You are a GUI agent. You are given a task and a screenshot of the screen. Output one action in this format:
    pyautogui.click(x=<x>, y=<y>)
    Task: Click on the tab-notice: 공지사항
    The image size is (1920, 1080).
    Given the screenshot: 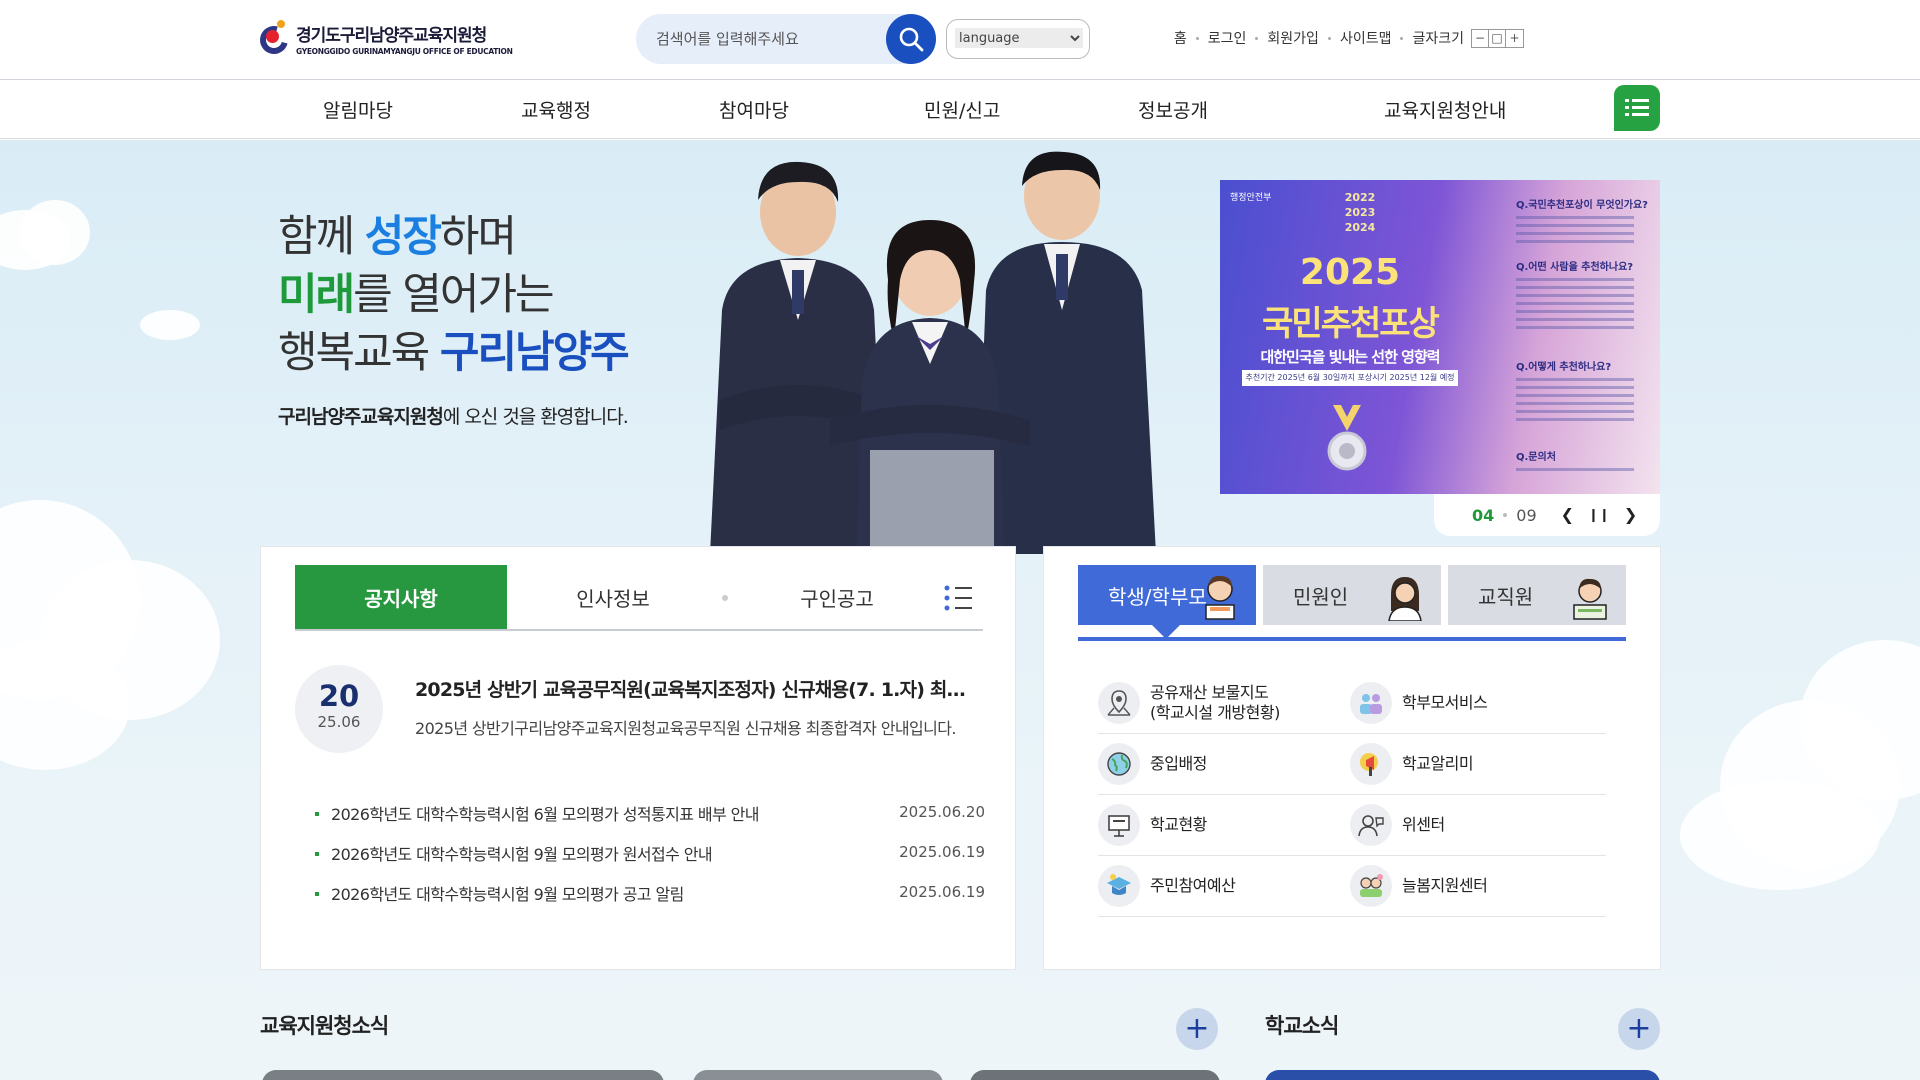 What is the action you would take?
    pyautogui.click(x=401, y=597)
    